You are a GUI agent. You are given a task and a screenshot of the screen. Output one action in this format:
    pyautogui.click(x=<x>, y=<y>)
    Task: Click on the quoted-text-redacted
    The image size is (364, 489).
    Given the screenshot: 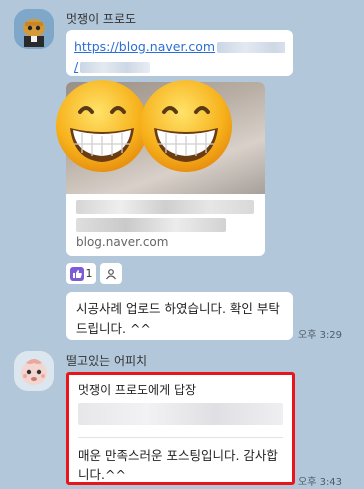 What is the action you would take?
    pyautogui.click(x=180, y=414)
    